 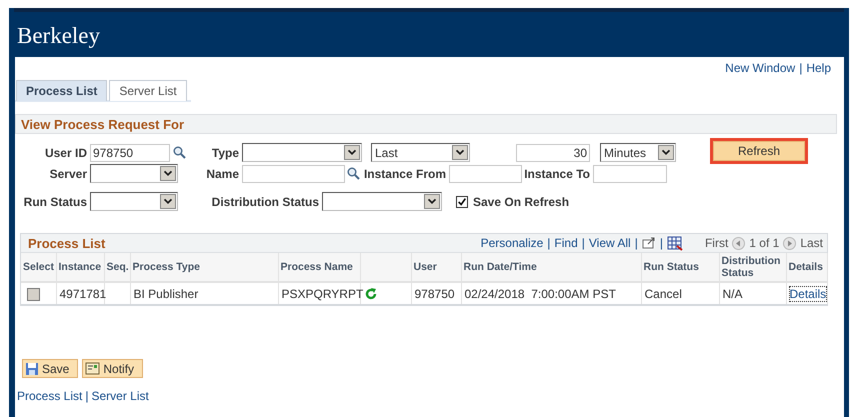 I want to click on column-header: Instance, so click(x=80, y=267).